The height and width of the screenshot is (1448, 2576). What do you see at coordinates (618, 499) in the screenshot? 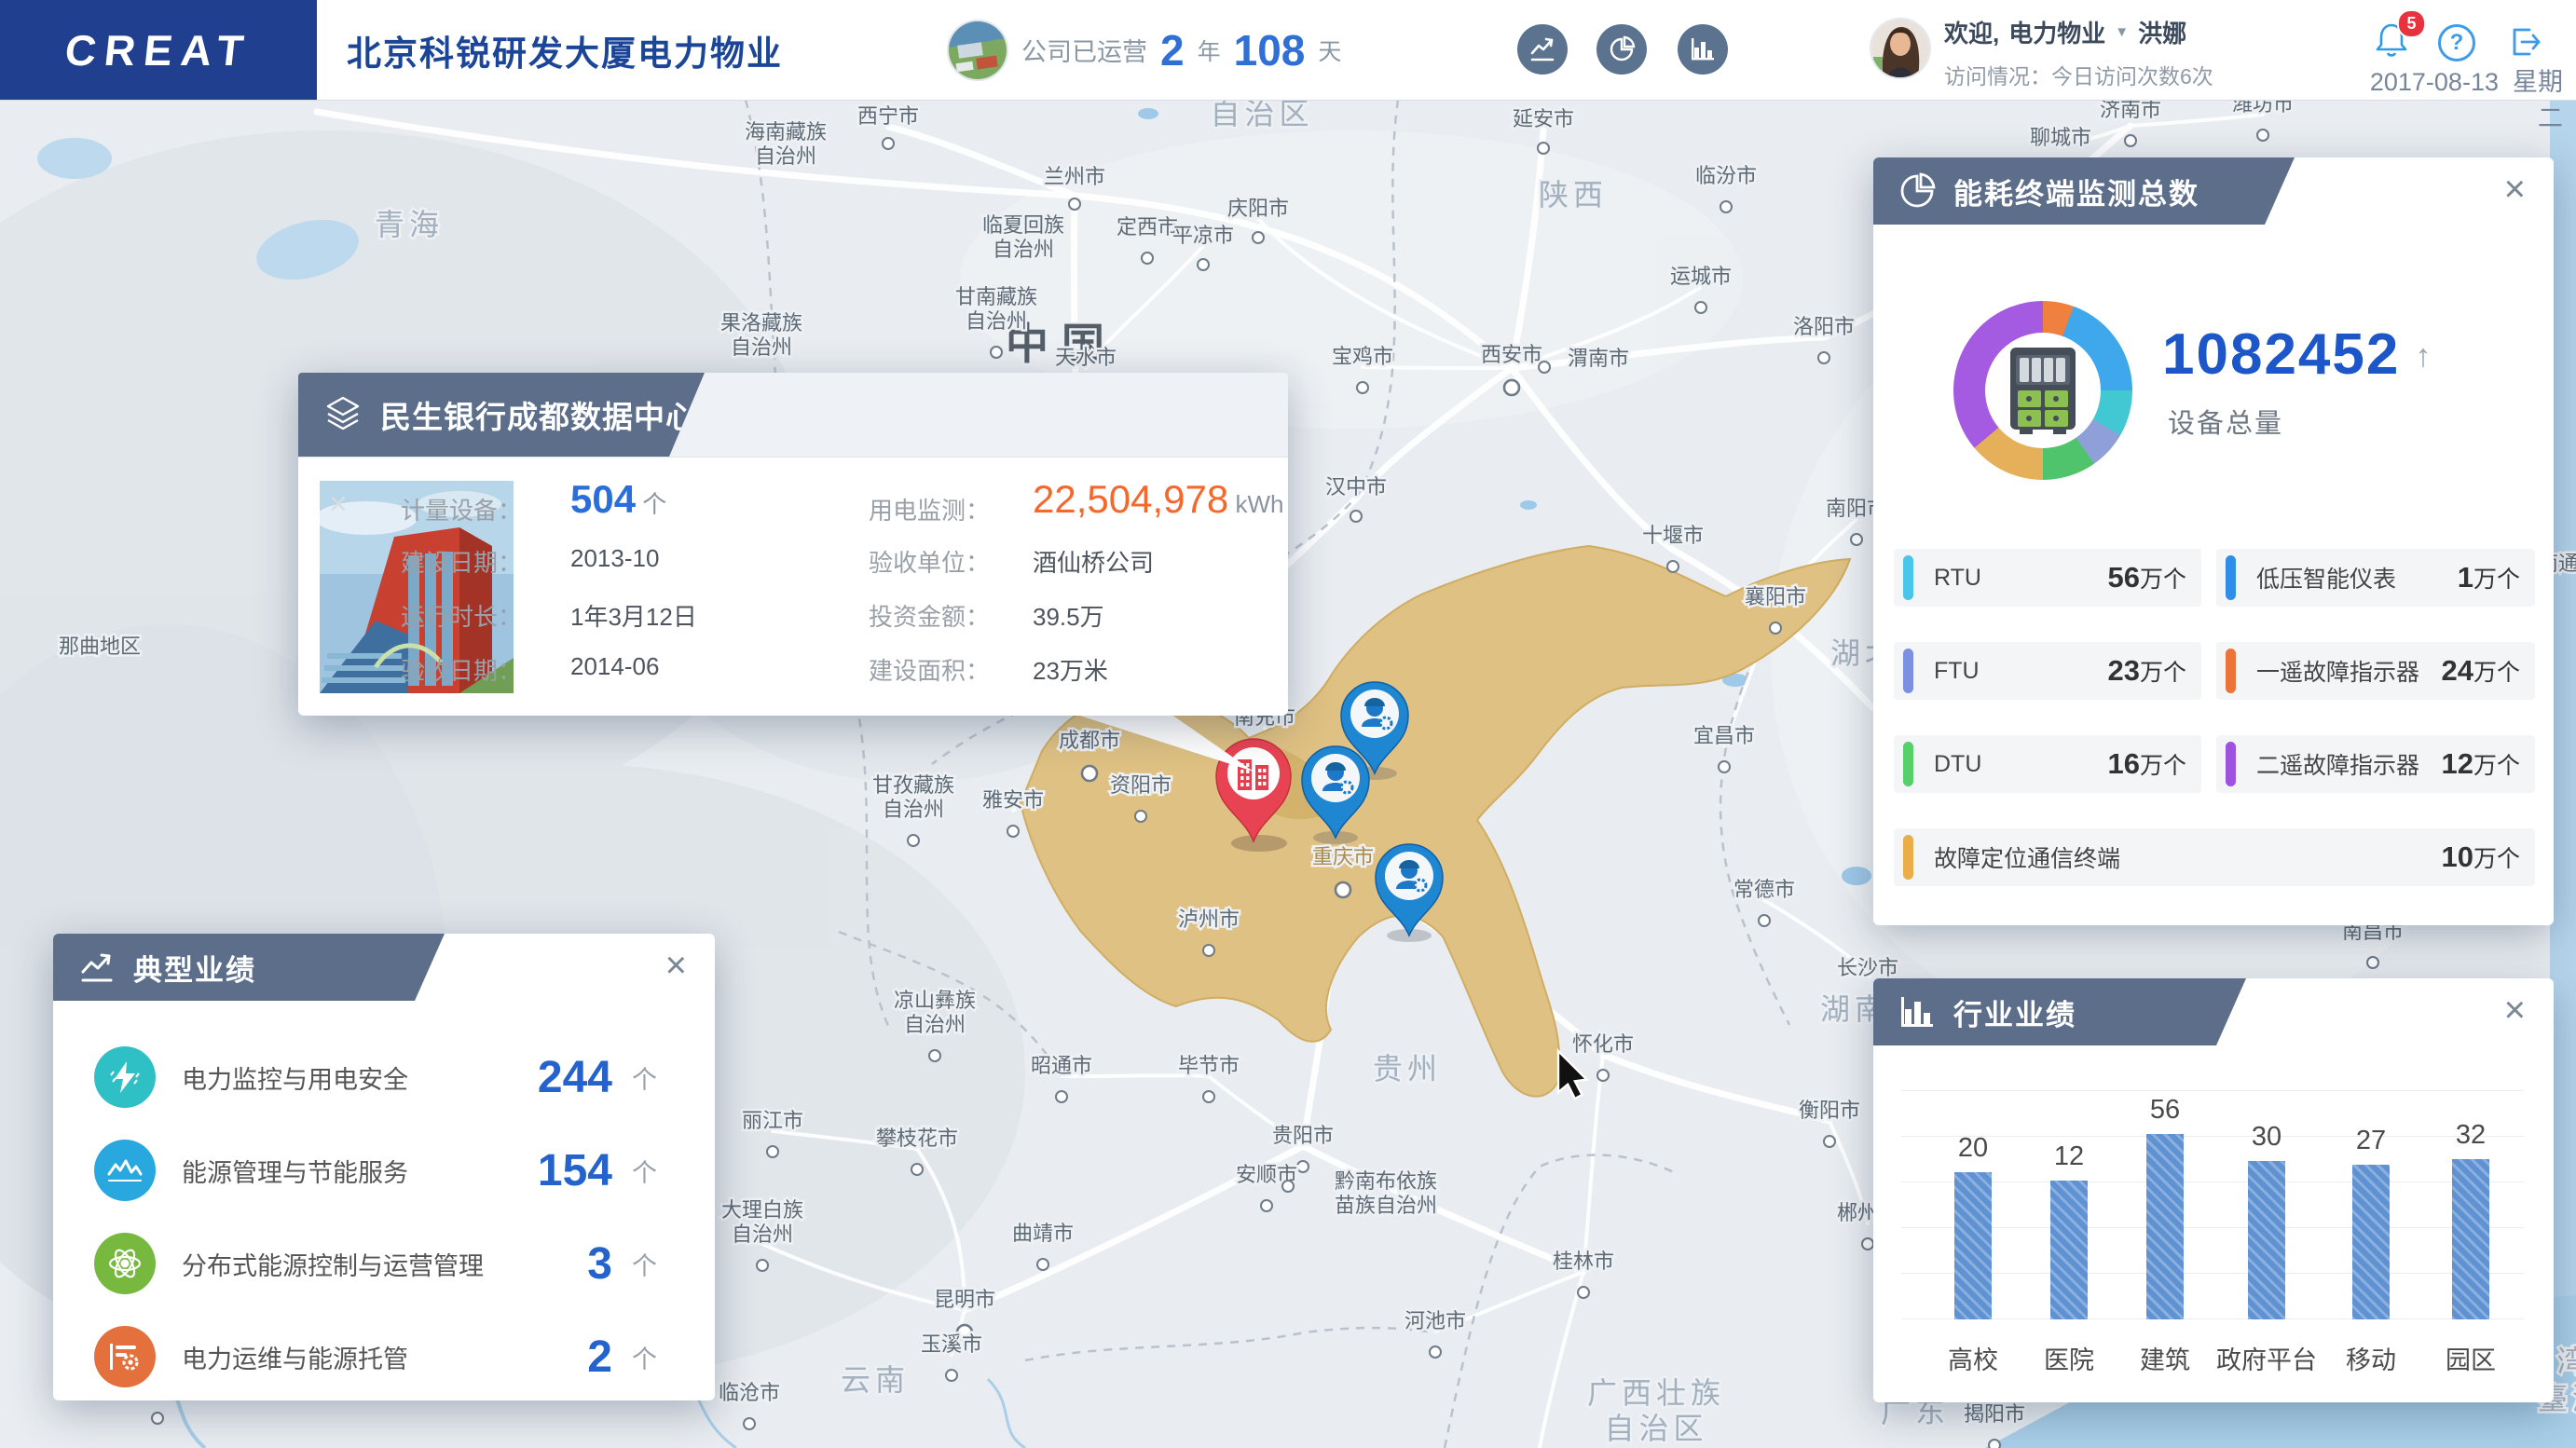
I see `field-value: 504 个` at bounding box center [618, 499].